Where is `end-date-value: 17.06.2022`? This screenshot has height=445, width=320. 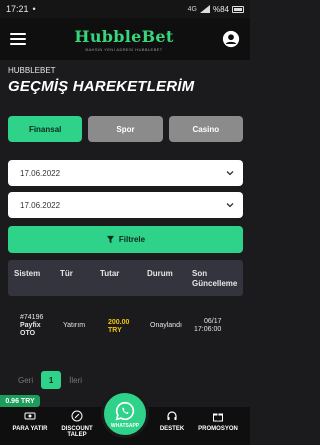 end-date-value: 17.06.2022 is located at coordinates (40, 205).